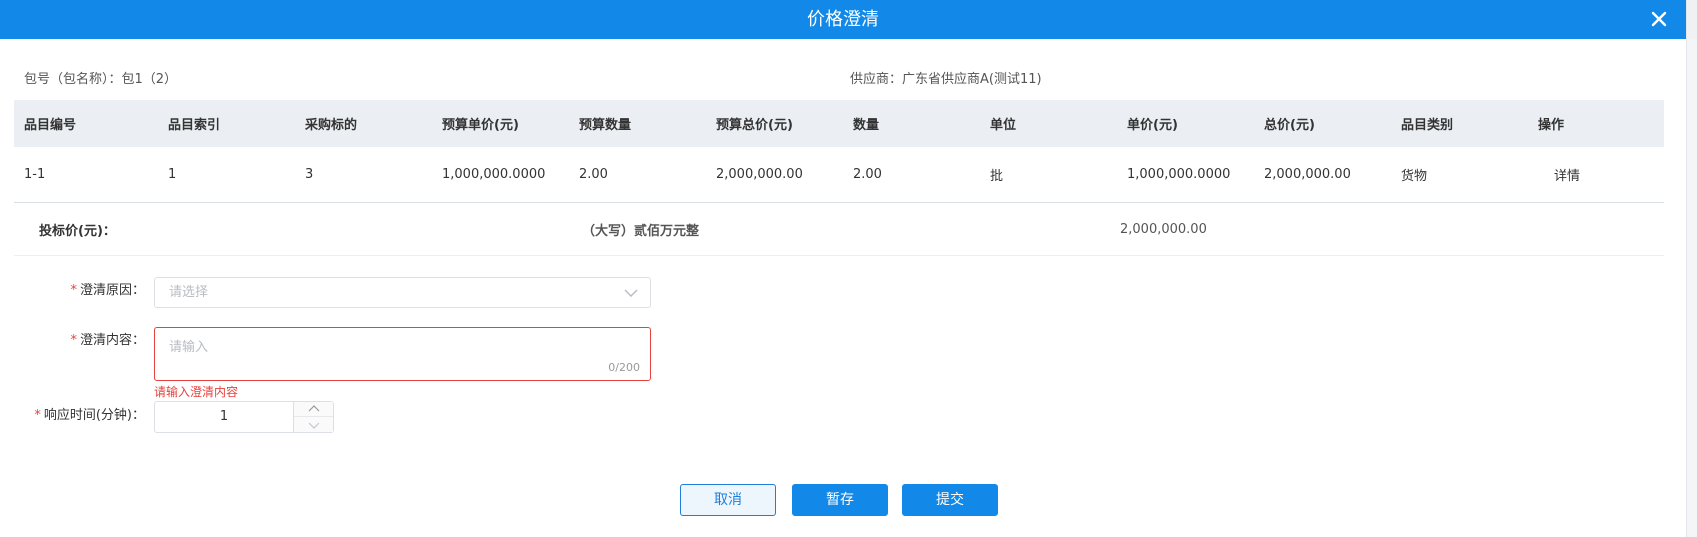 This screenshot has width=1697, height=537. Describe the element at coordinates (950, 500) in the screenshot. I see `submit-button: 提交` at that location.